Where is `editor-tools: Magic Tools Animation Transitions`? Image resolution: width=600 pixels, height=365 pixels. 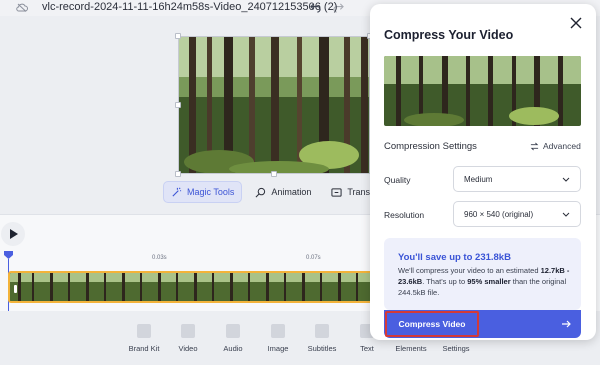
editor-tools: Magic Tools Animation Transitions is located at coordinates (280, 193).